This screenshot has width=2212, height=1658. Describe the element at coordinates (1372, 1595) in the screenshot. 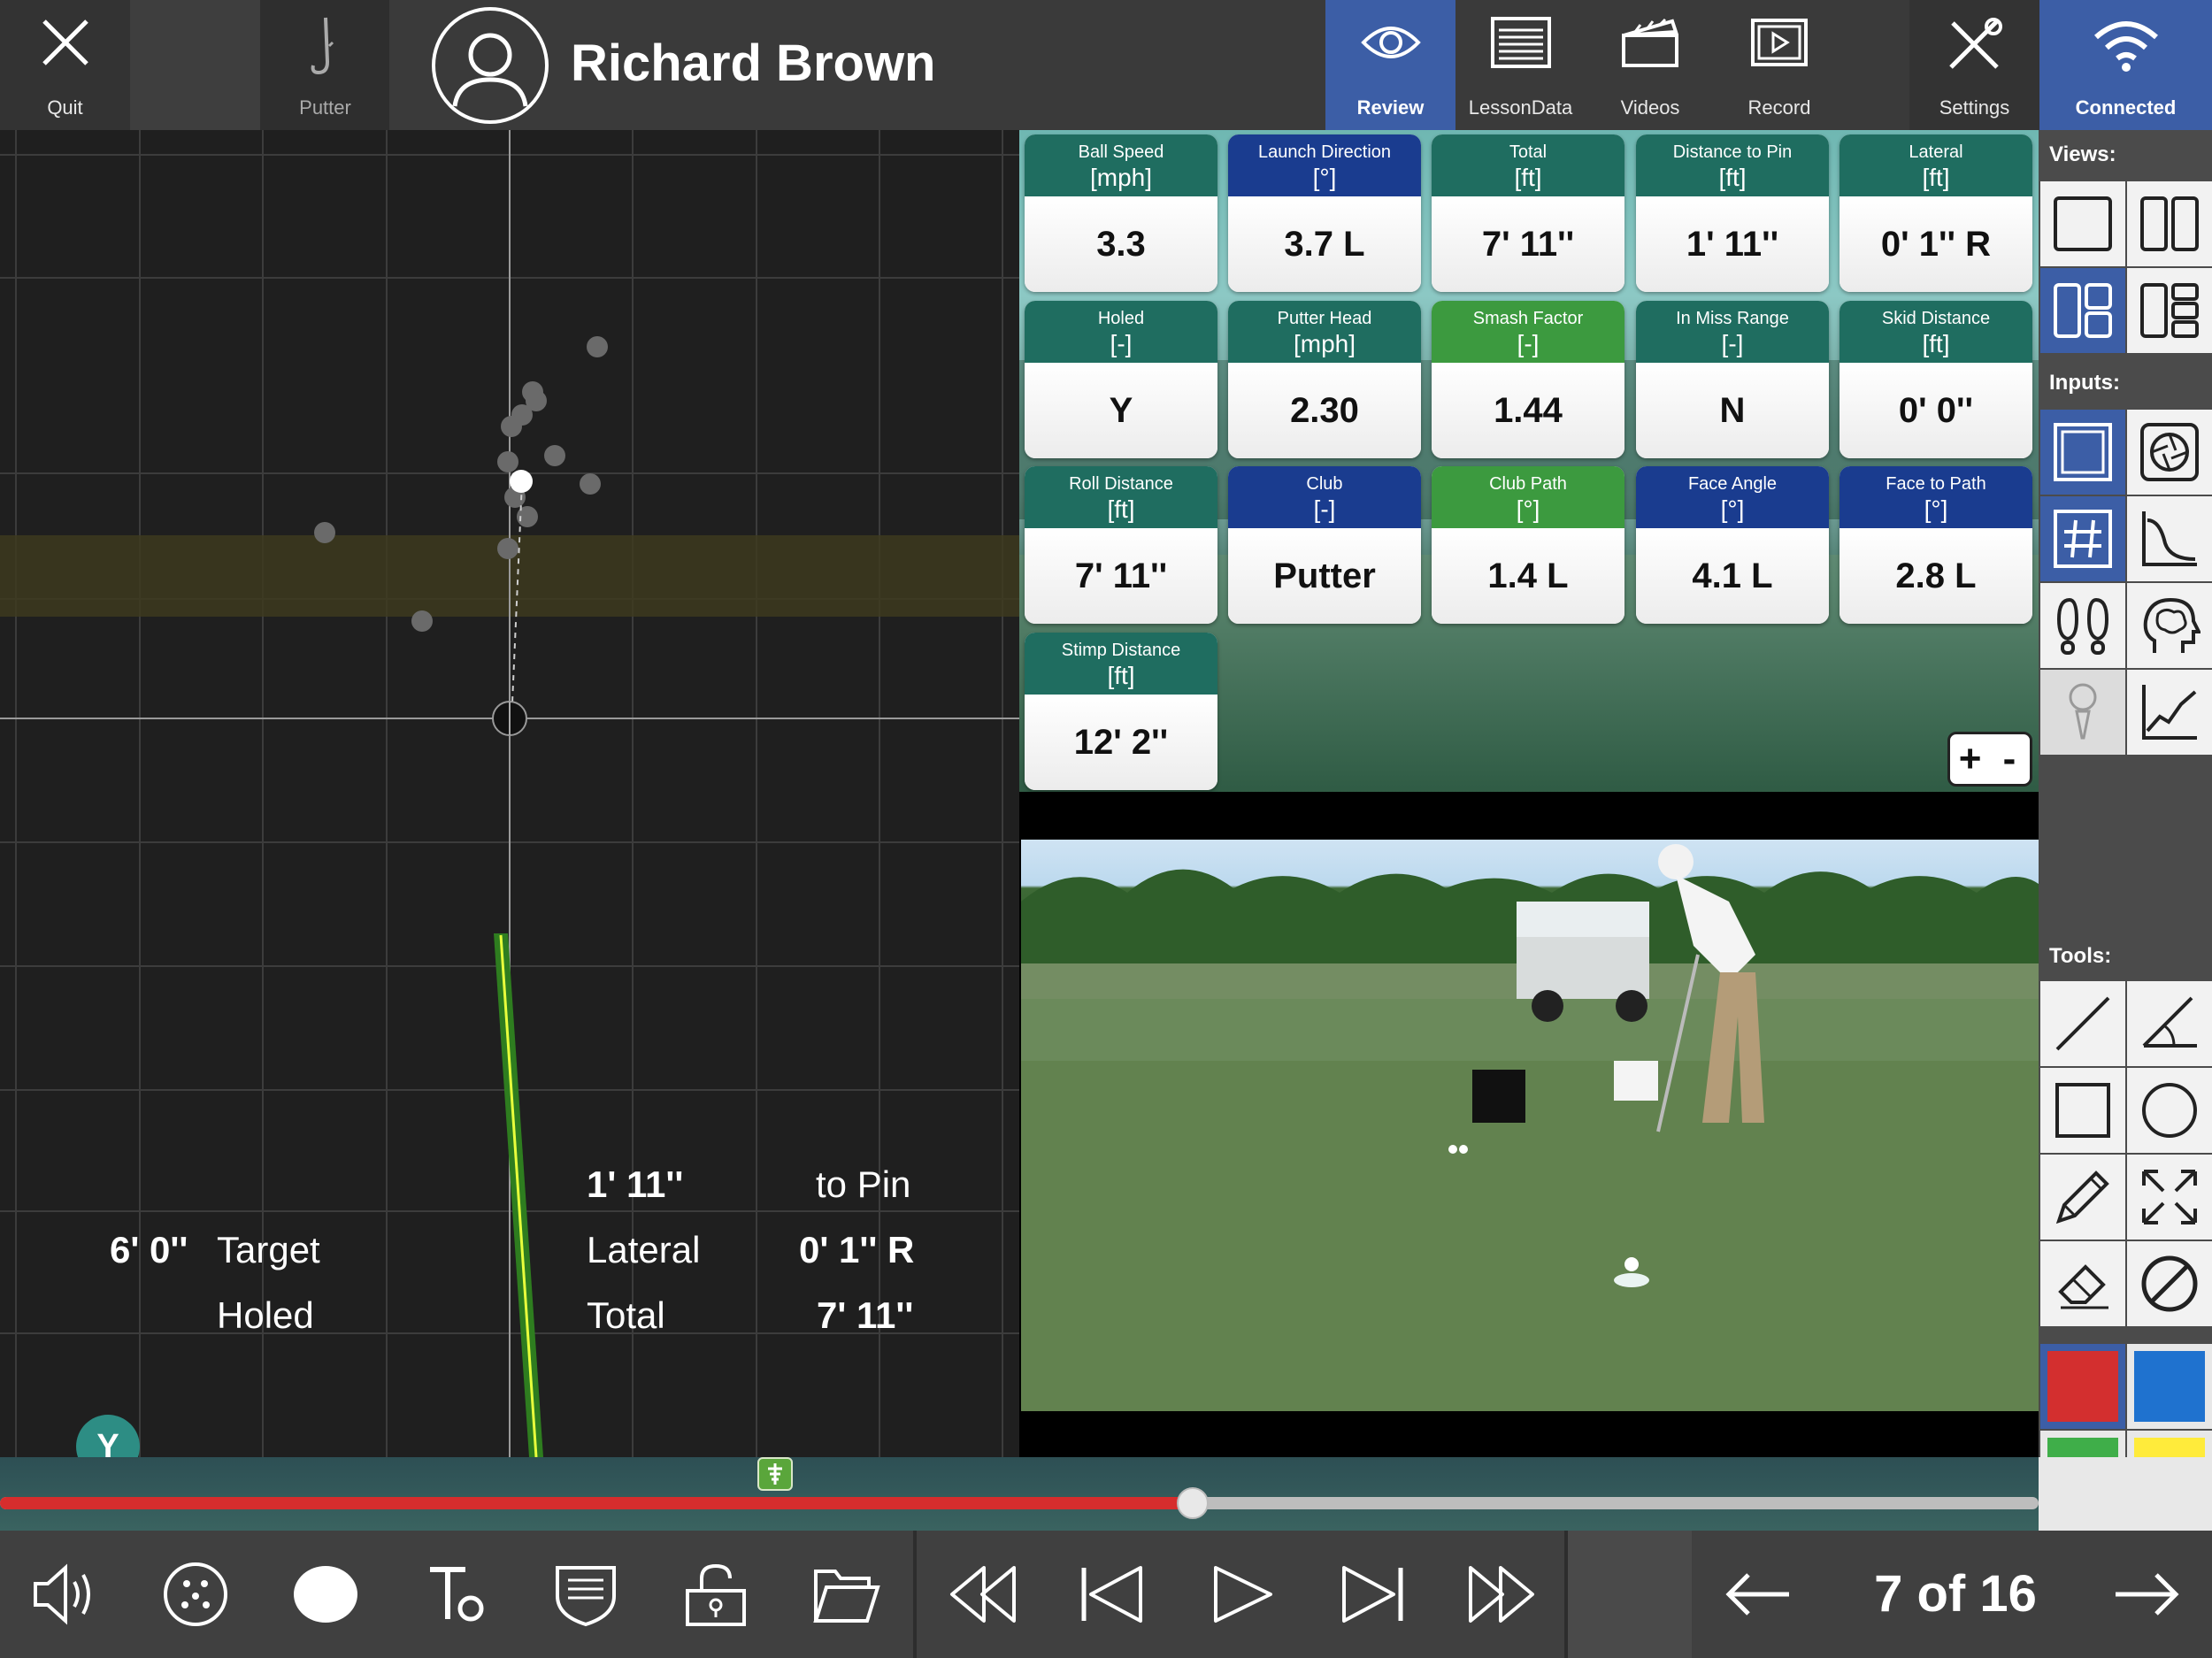

I see `skip-forward-button` at that location.